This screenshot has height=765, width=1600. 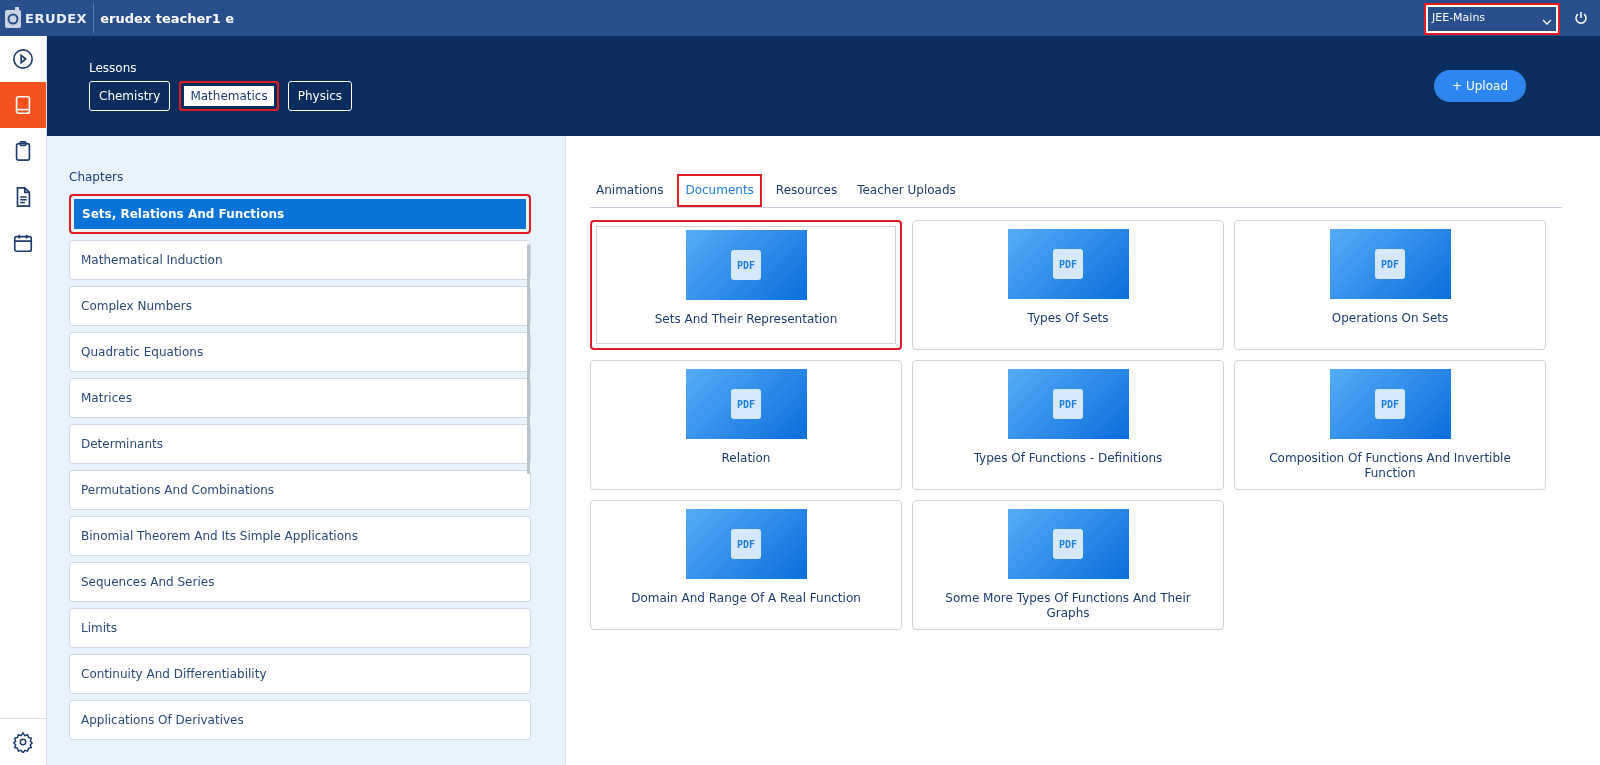 I want to click on document-title: Sets And Their Representation, so click(x=746, y=319).